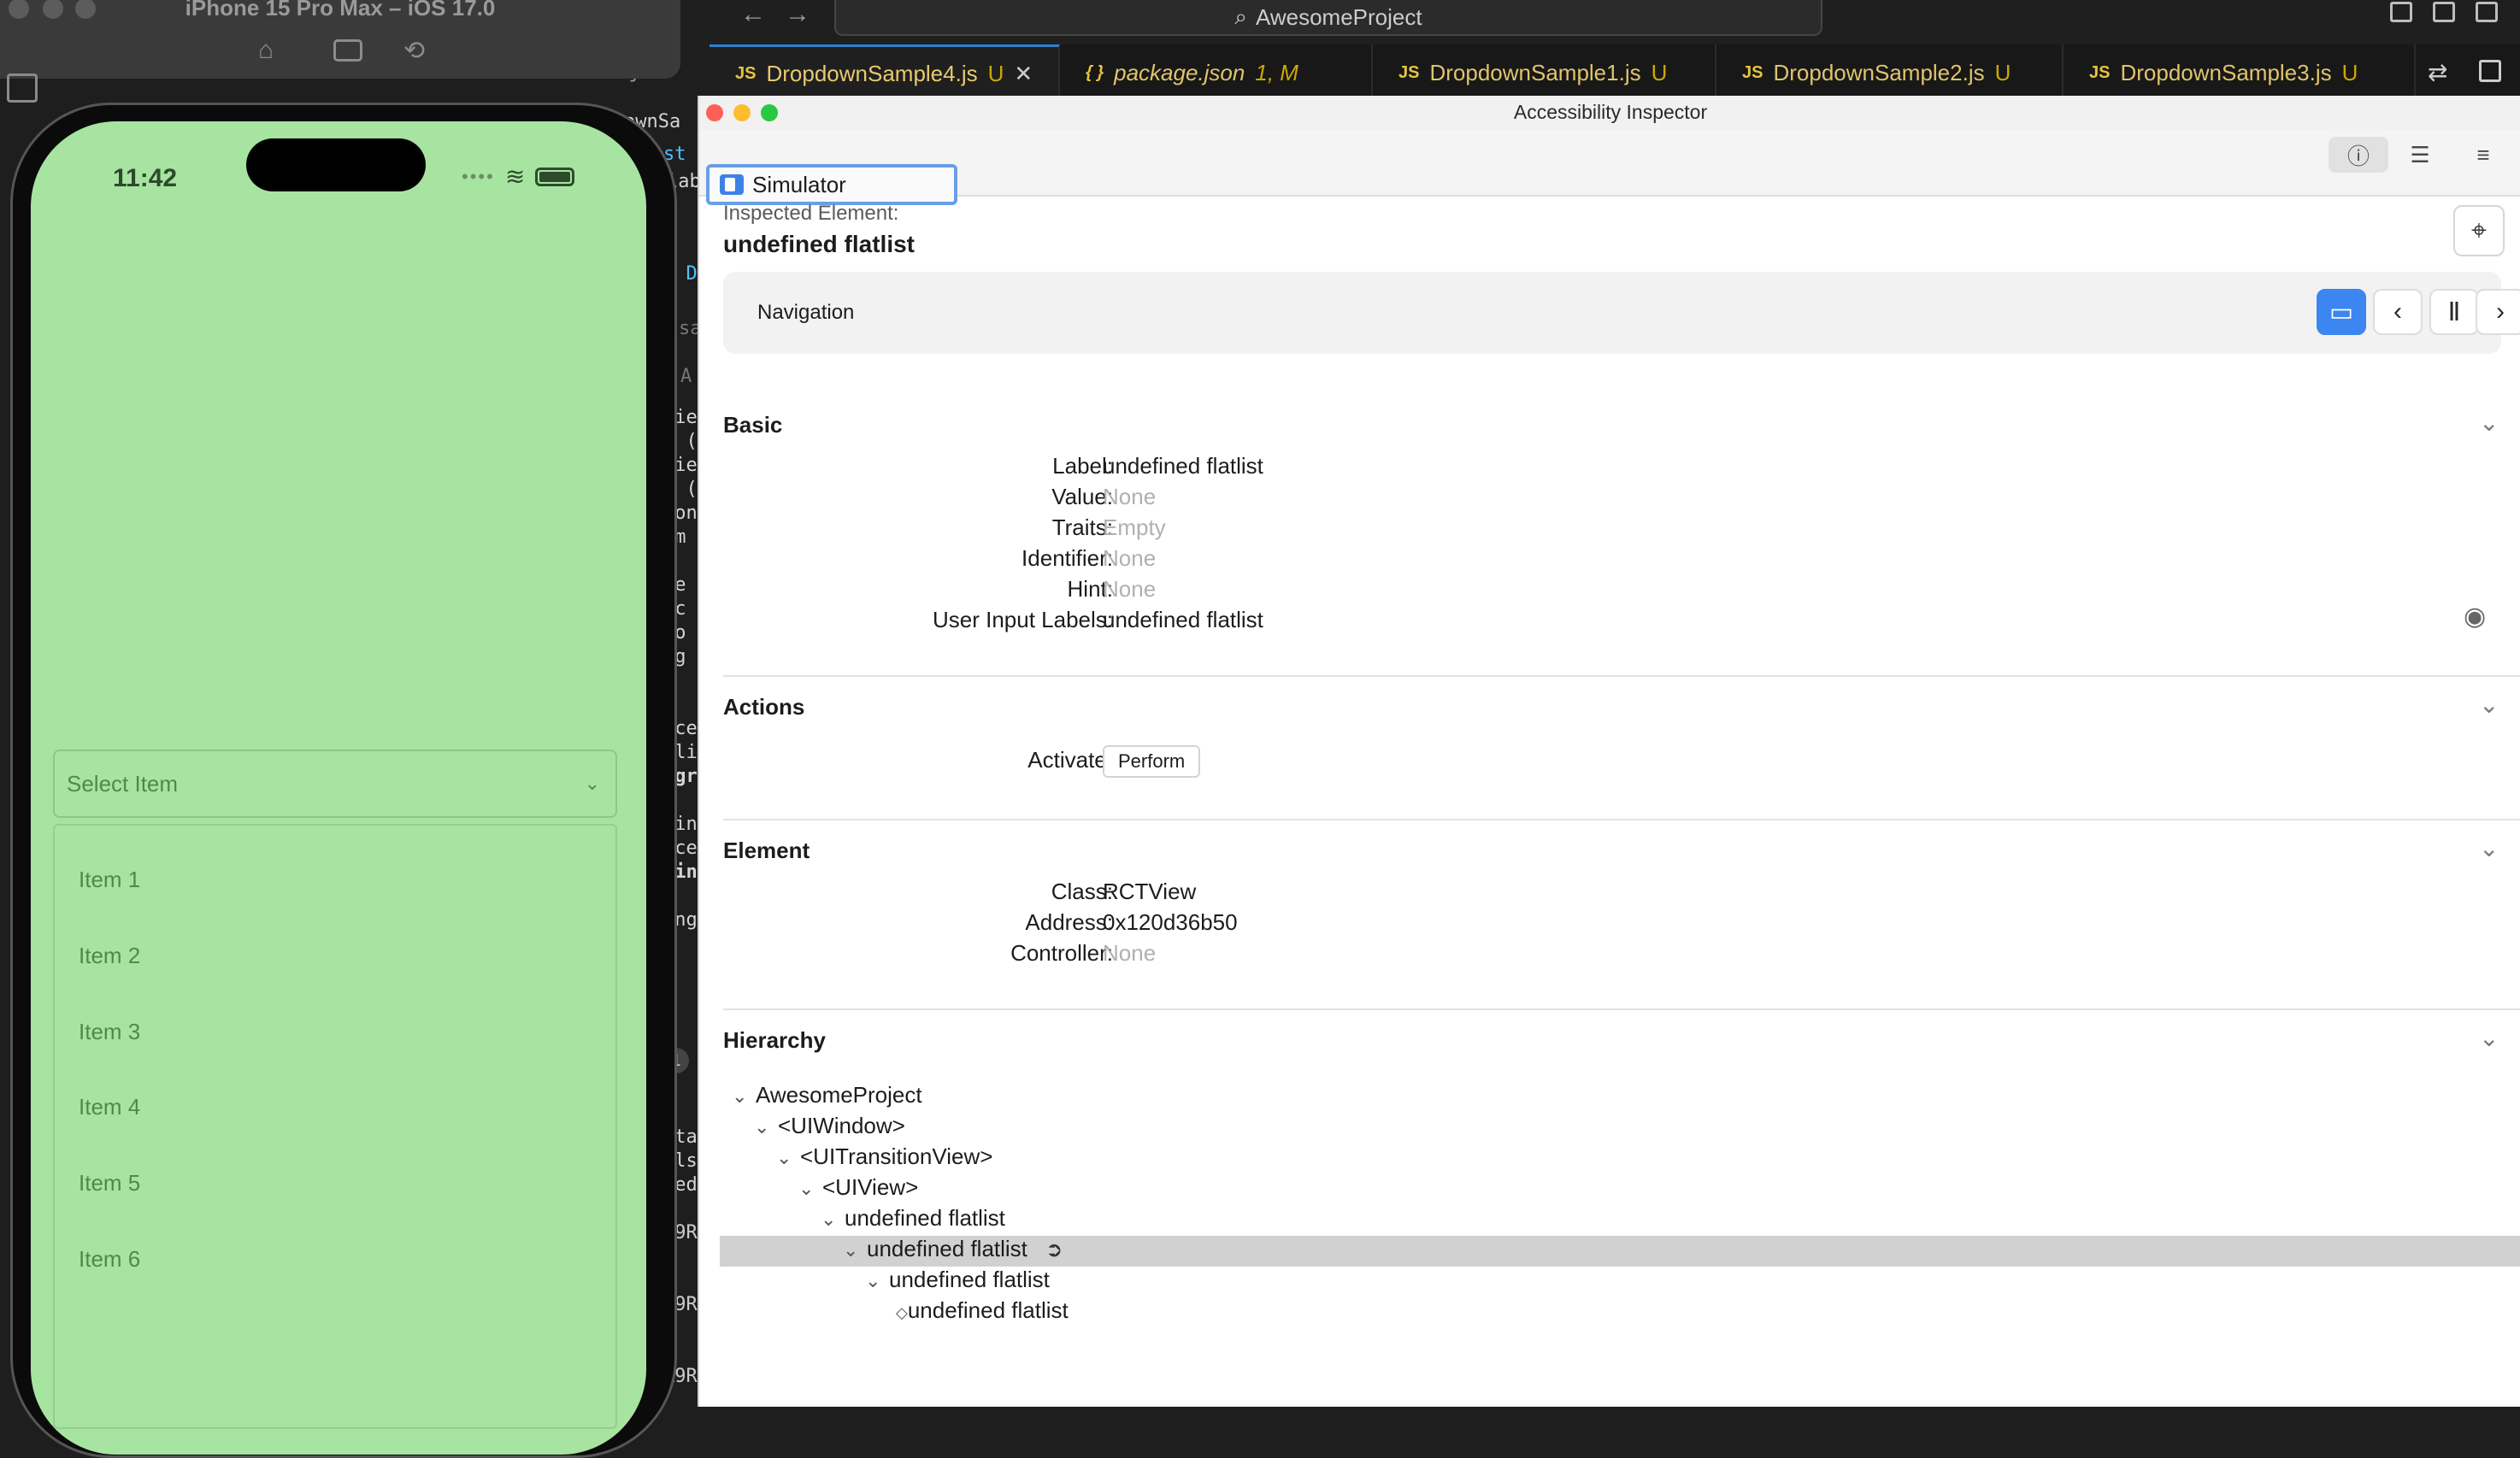 The width and height of the screenshot is (2520, 1458). What do you see at coordinates (414, 51) in the screenshot?
I see `rotate-icon: ⟲` at bounding box center [414, 51].